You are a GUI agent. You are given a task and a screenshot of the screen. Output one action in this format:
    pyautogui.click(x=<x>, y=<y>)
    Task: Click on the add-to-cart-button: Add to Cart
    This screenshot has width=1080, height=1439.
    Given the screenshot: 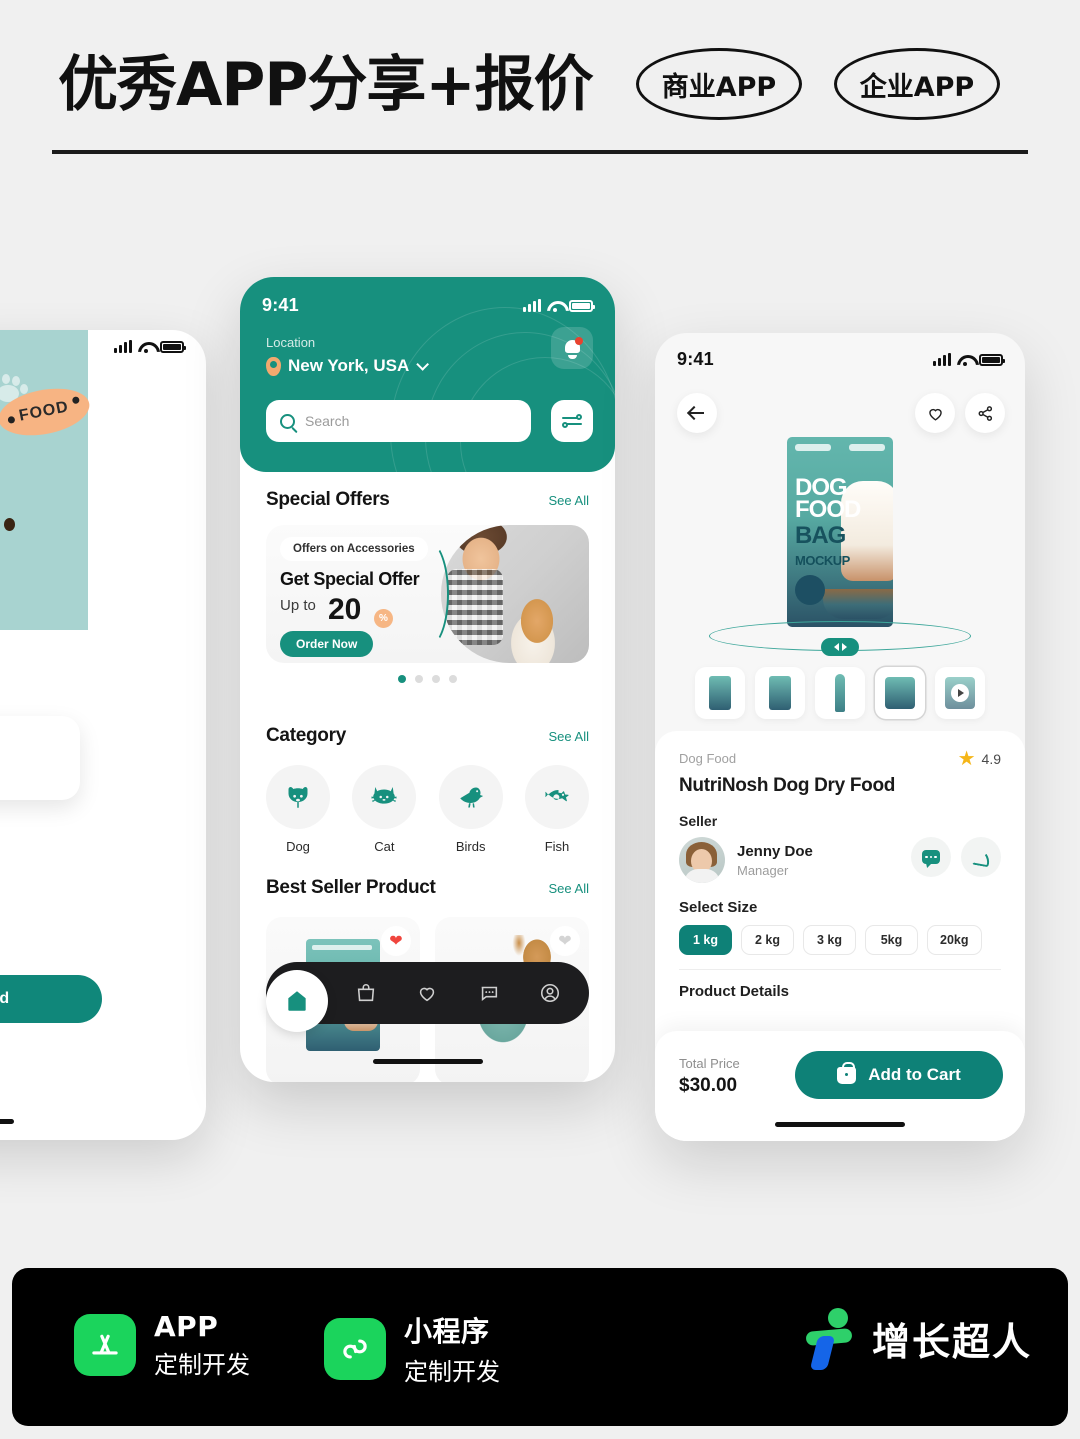 What is the action you would take?
    pyautogui.click(x=899, y=1075)
    